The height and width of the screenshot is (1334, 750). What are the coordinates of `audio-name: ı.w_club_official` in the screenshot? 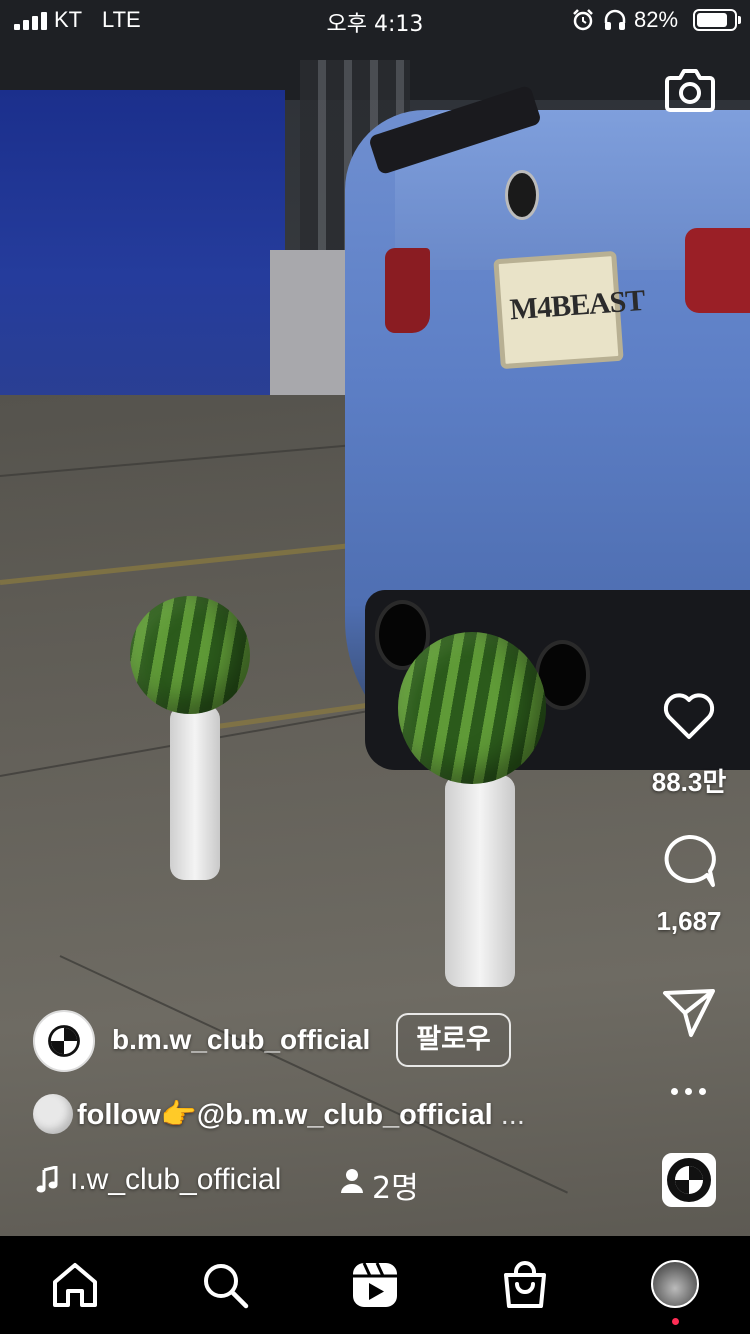 It's located at (175, 1180).